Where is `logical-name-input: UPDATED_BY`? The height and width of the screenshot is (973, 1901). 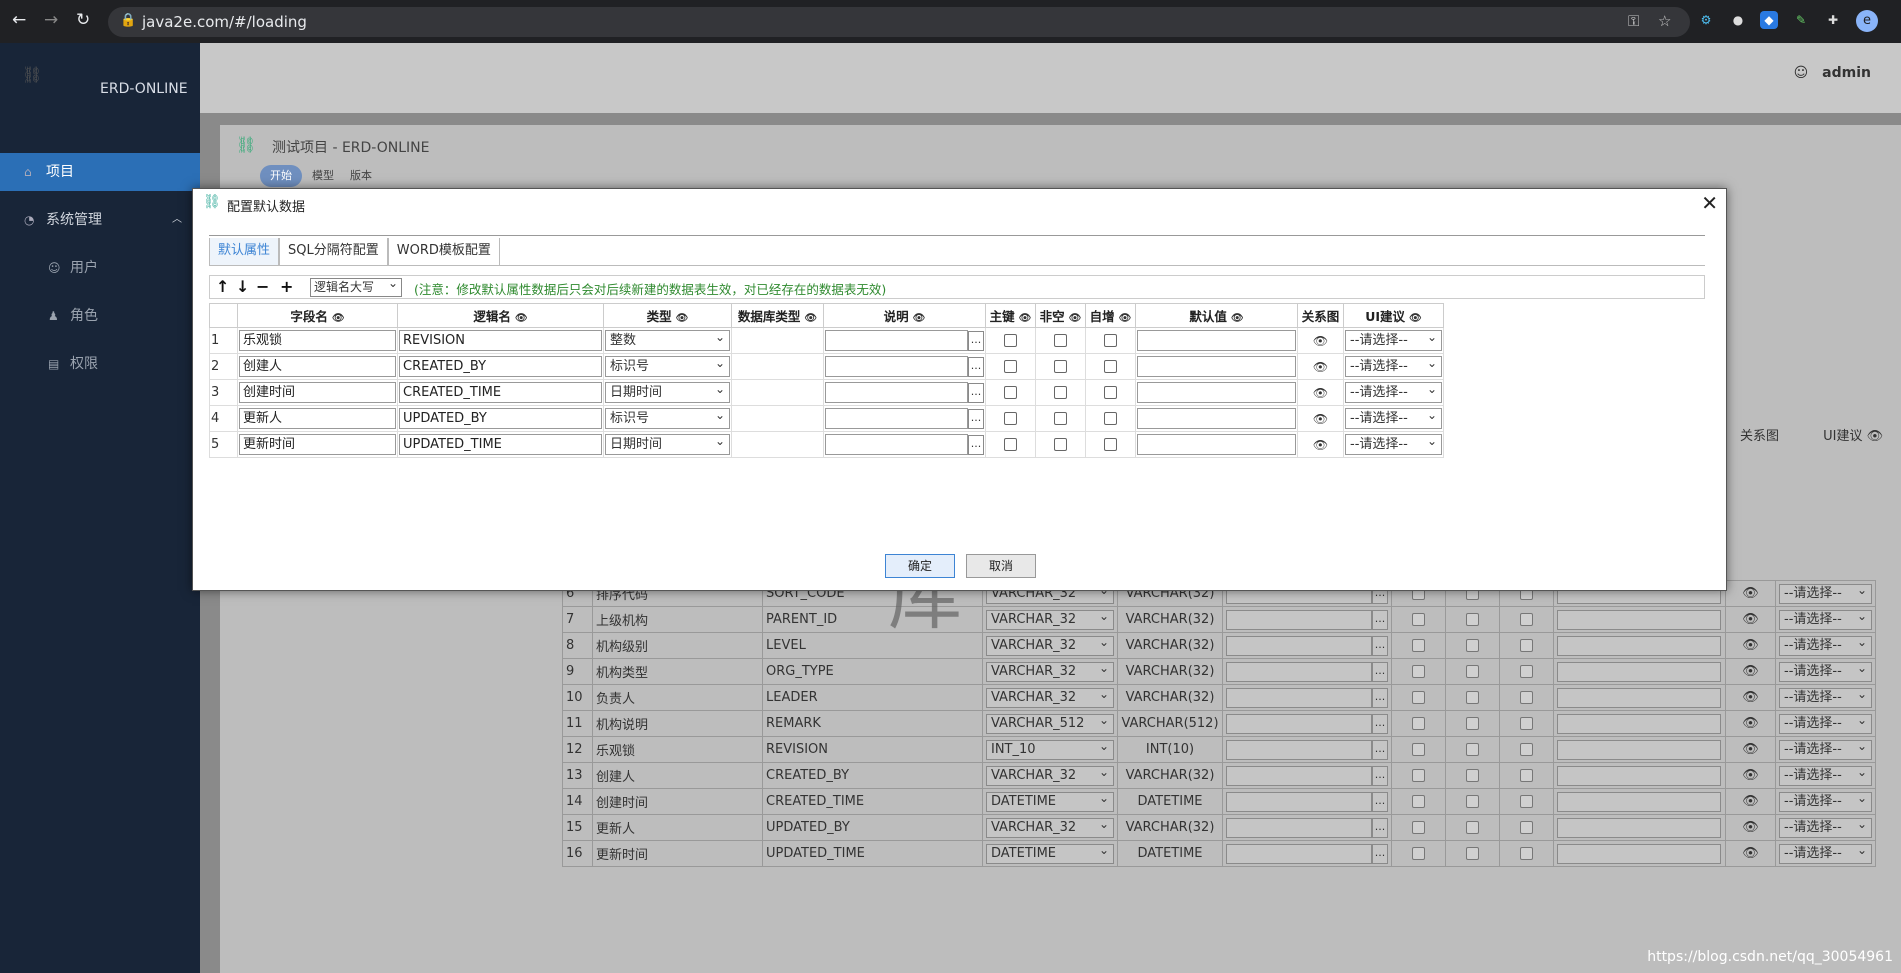 logical-name-input: UPDATED_BY is located at coordinates (500, 418).